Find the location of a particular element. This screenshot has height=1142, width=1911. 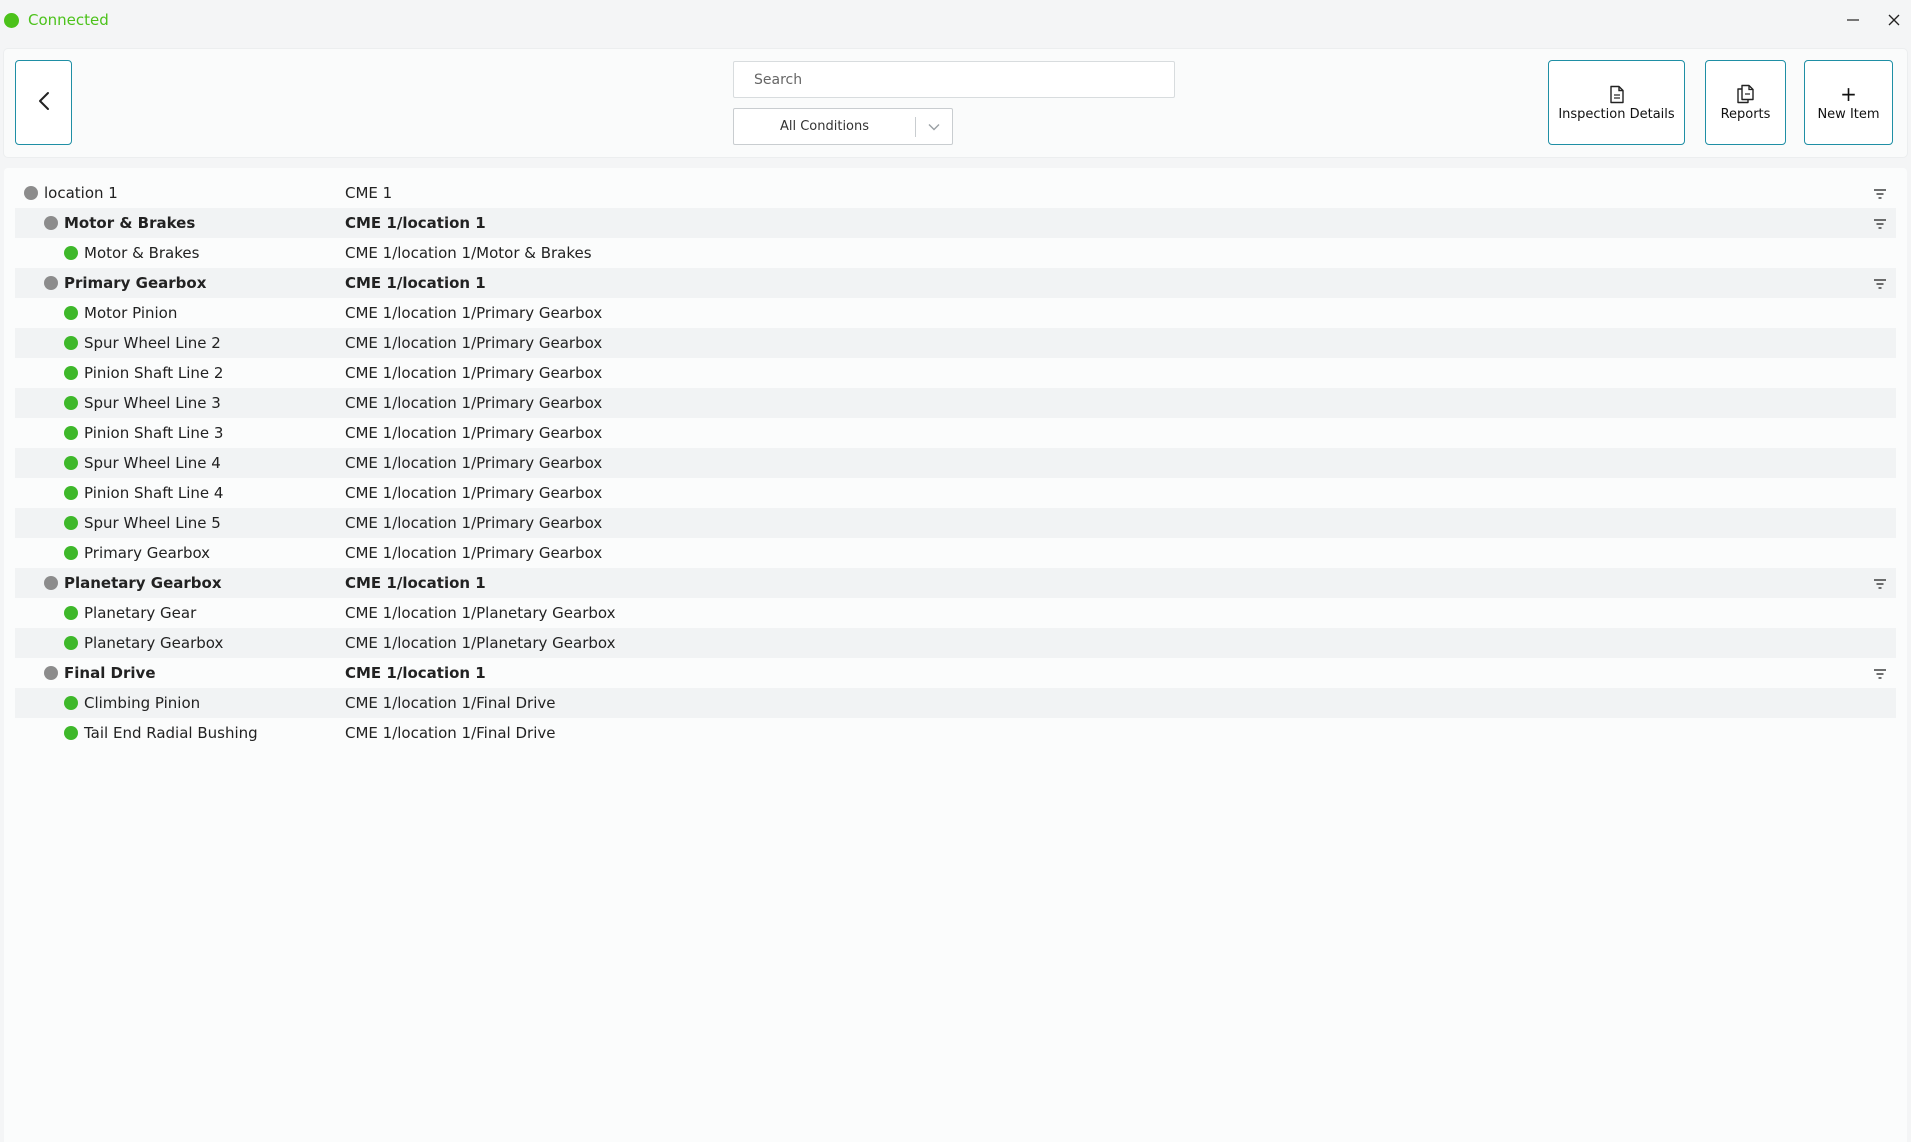

tree-item-name: Spur Wheel Line 2 is located at coordinates (152, 343).